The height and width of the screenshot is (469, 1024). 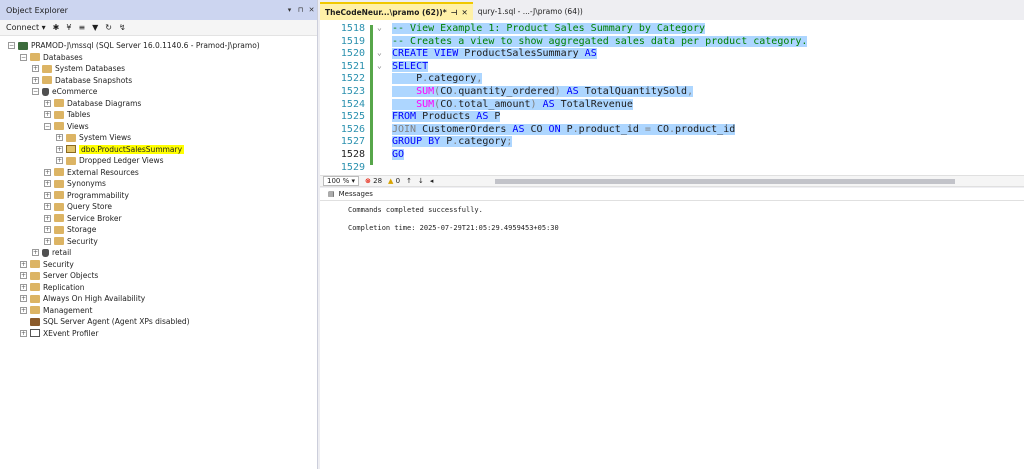 What do you see at coordinates (454, 12) in the screenshot?
I see `tab-pin-icon: ⊣` at bounding box center [454, 12].